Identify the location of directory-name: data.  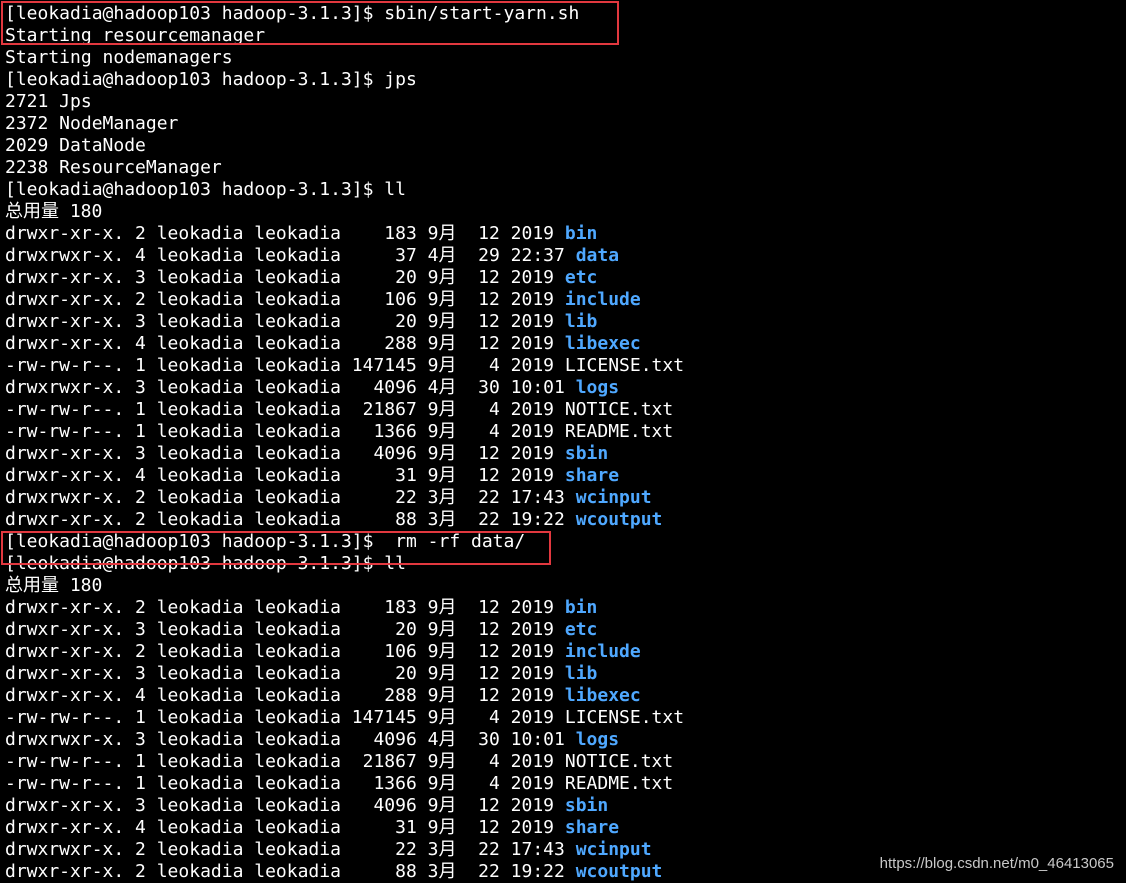
(597, 255).